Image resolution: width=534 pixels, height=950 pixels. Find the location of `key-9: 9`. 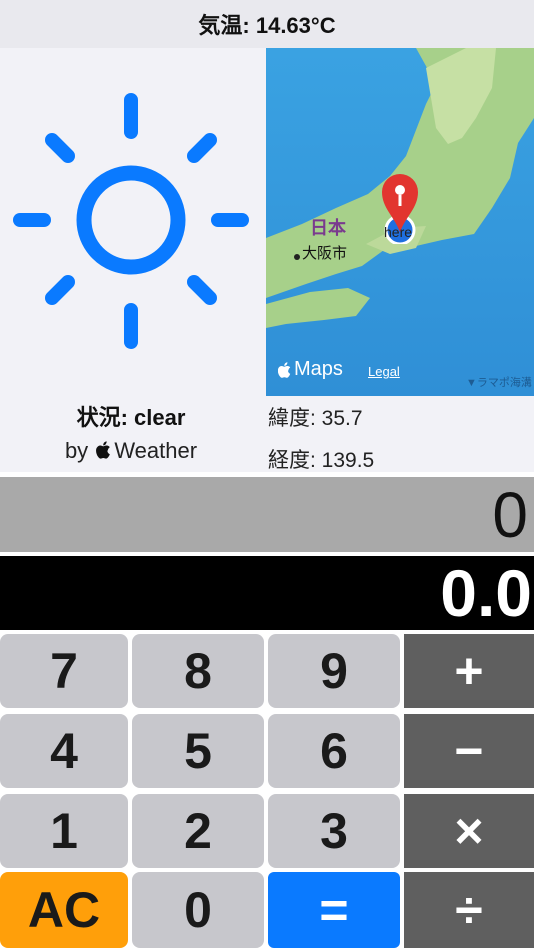

key-9: 9 is located at coordinates (334, 671).